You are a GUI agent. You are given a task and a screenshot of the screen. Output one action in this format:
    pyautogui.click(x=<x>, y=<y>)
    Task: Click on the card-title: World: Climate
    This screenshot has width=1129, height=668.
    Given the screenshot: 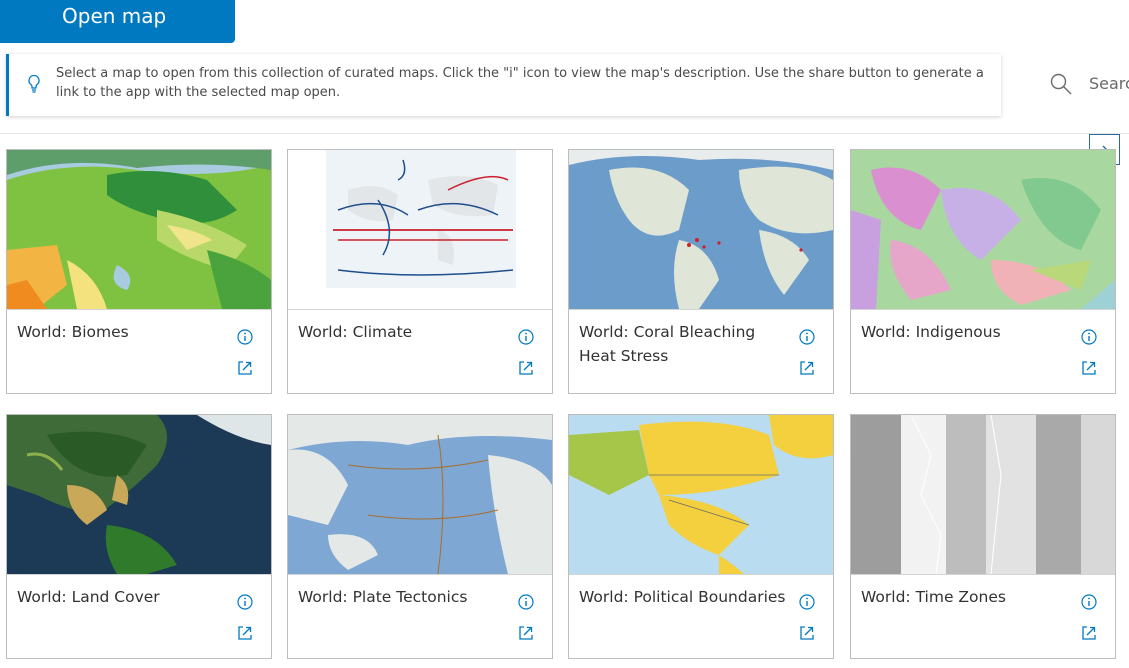 What is the action you would take?
    pyautogui.click(x=355, y=332)
    